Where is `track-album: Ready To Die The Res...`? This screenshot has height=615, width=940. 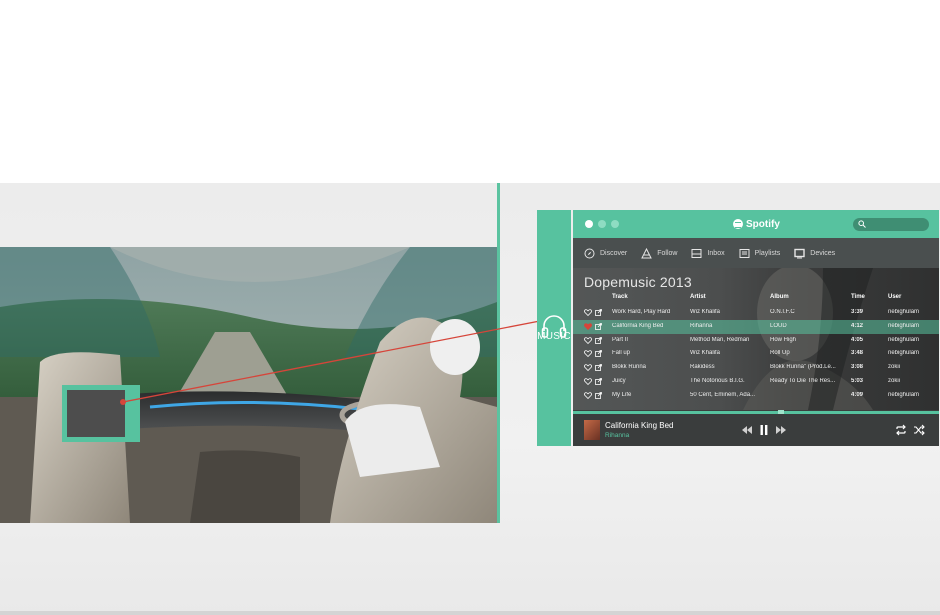
track-album: Ready To Die The Res... is located at coordinates (806, 381).